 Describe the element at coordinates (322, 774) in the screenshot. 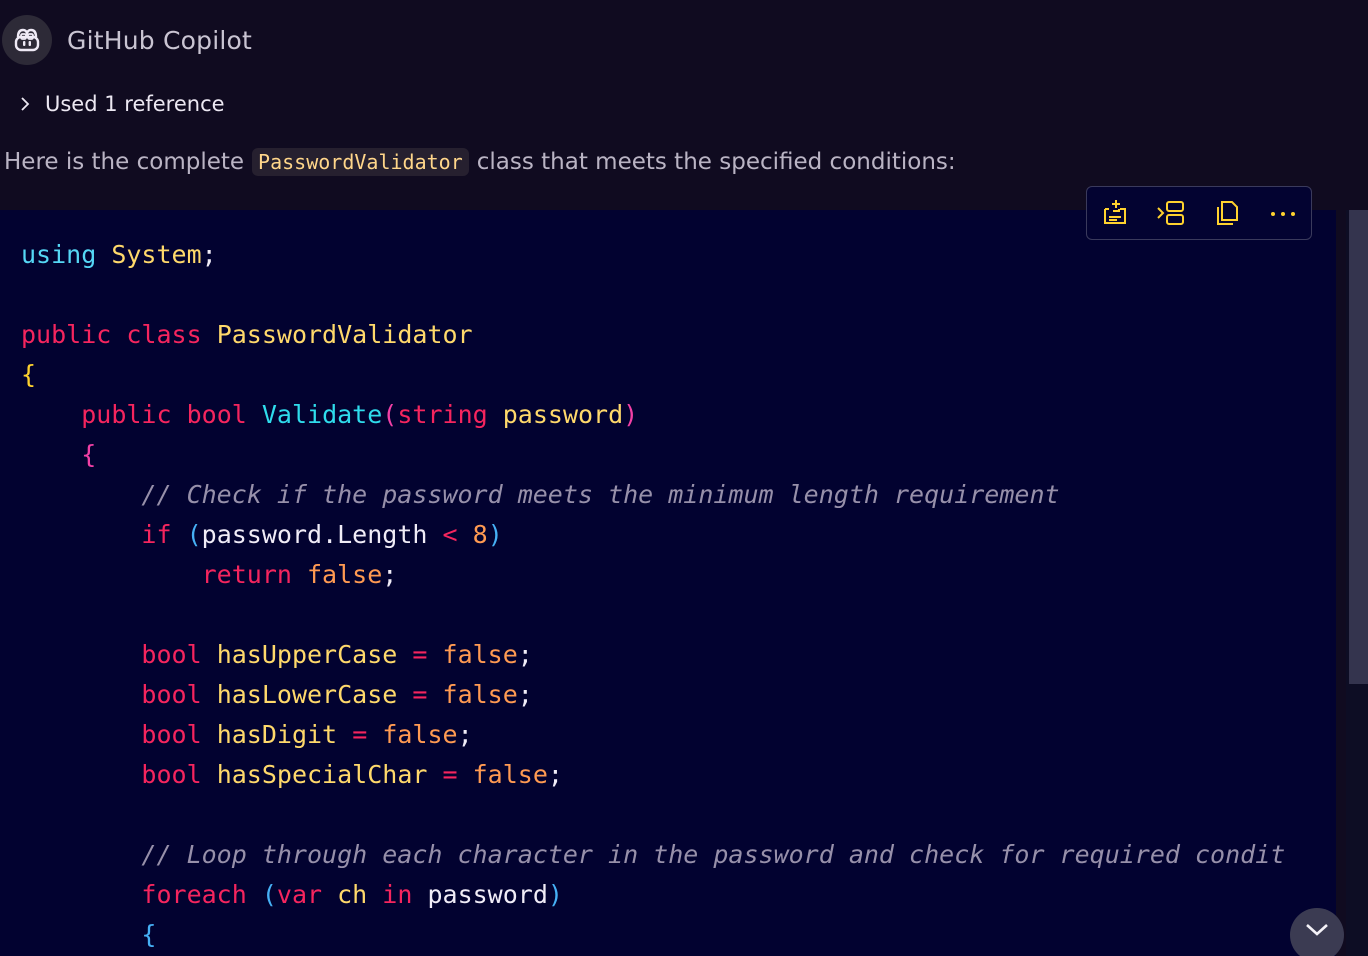

I see `code-token: hasSpecialChar` at that location.